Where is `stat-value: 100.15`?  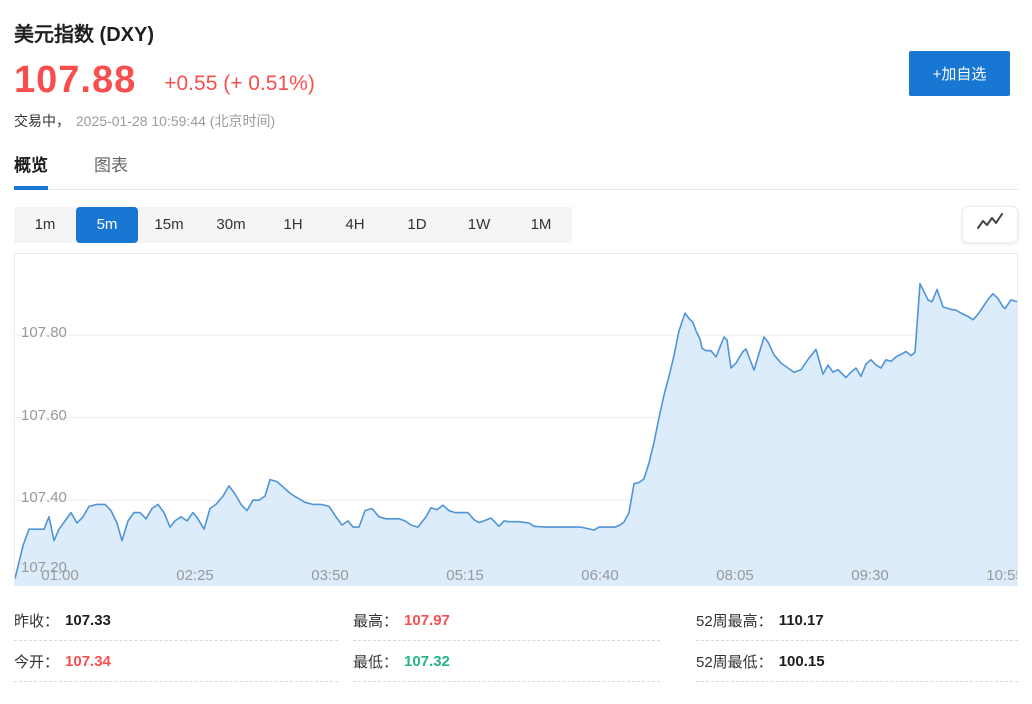 stat-value: 100.15 is located at coordinates (801, 661).